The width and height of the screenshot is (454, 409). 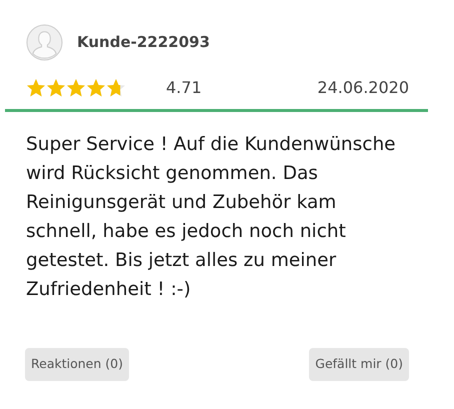 What do you see at coordinates (143, 43) in the screenshot?
I see `author-name: Kunde-2222093` at bounding box center [143, 43].